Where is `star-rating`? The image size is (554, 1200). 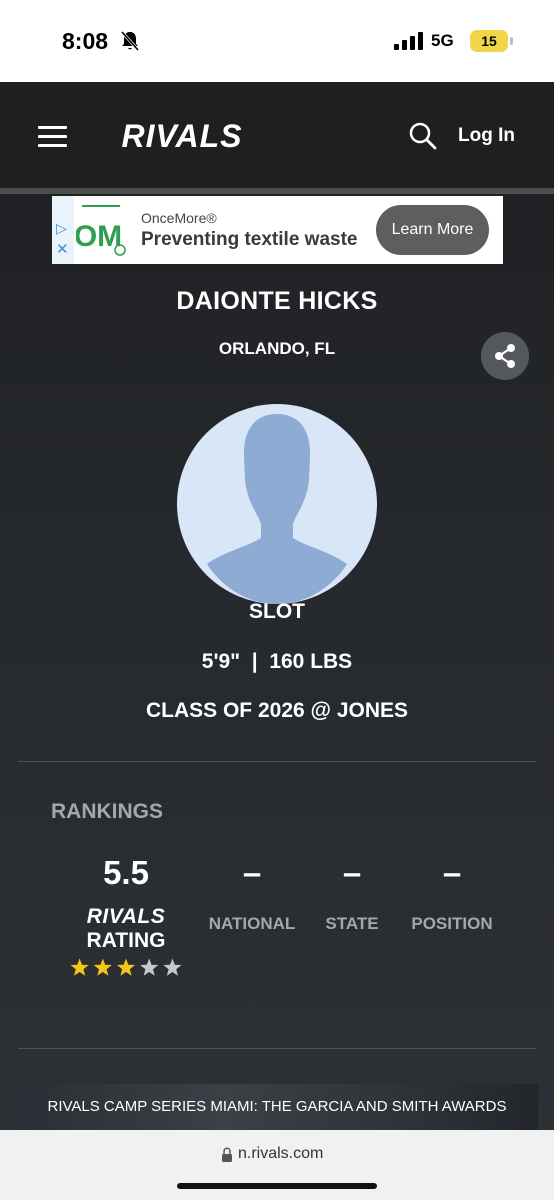
star-rating is located at coordinates (126, 967).